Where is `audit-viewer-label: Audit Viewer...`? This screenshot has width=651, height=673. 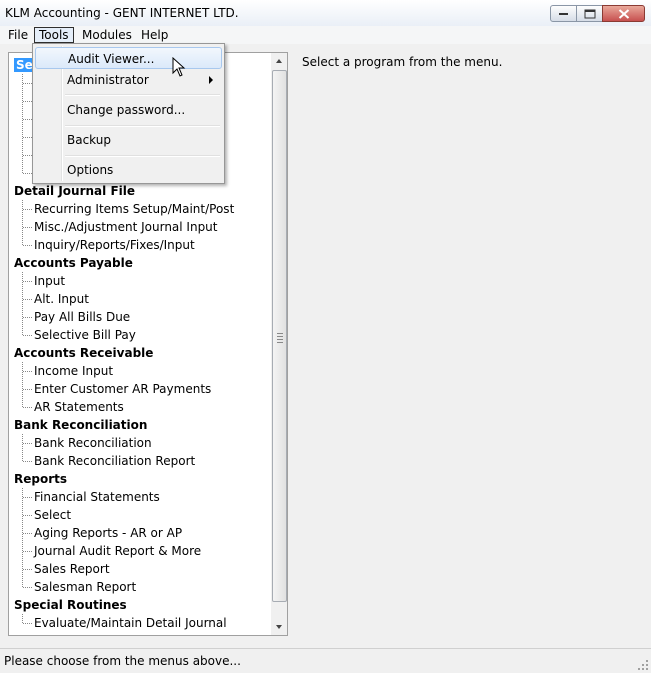
audit-viewer-label: Audit Viewer... is located at coordinates (111, 59).